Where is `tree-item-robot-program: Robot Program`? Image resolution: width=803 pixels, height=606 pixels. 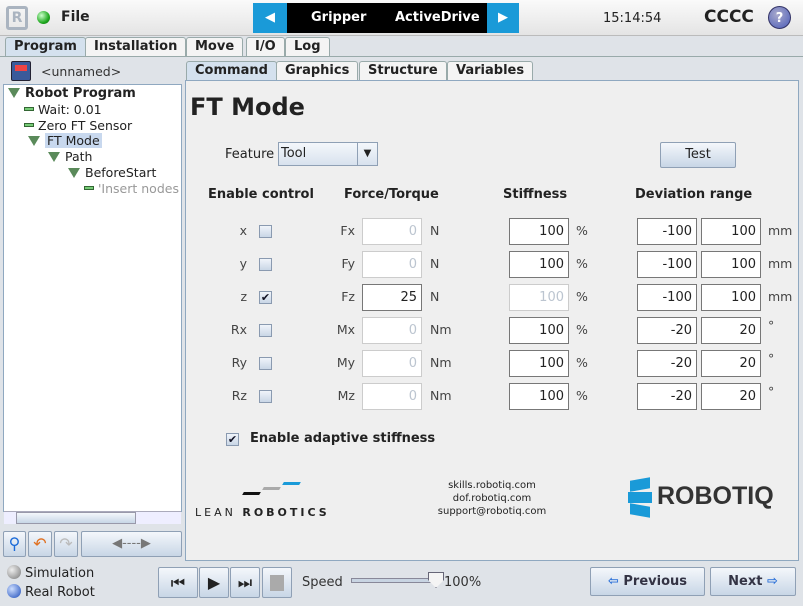
tree-item-robot-program: Robot Program is located at coordinates (72, 93).